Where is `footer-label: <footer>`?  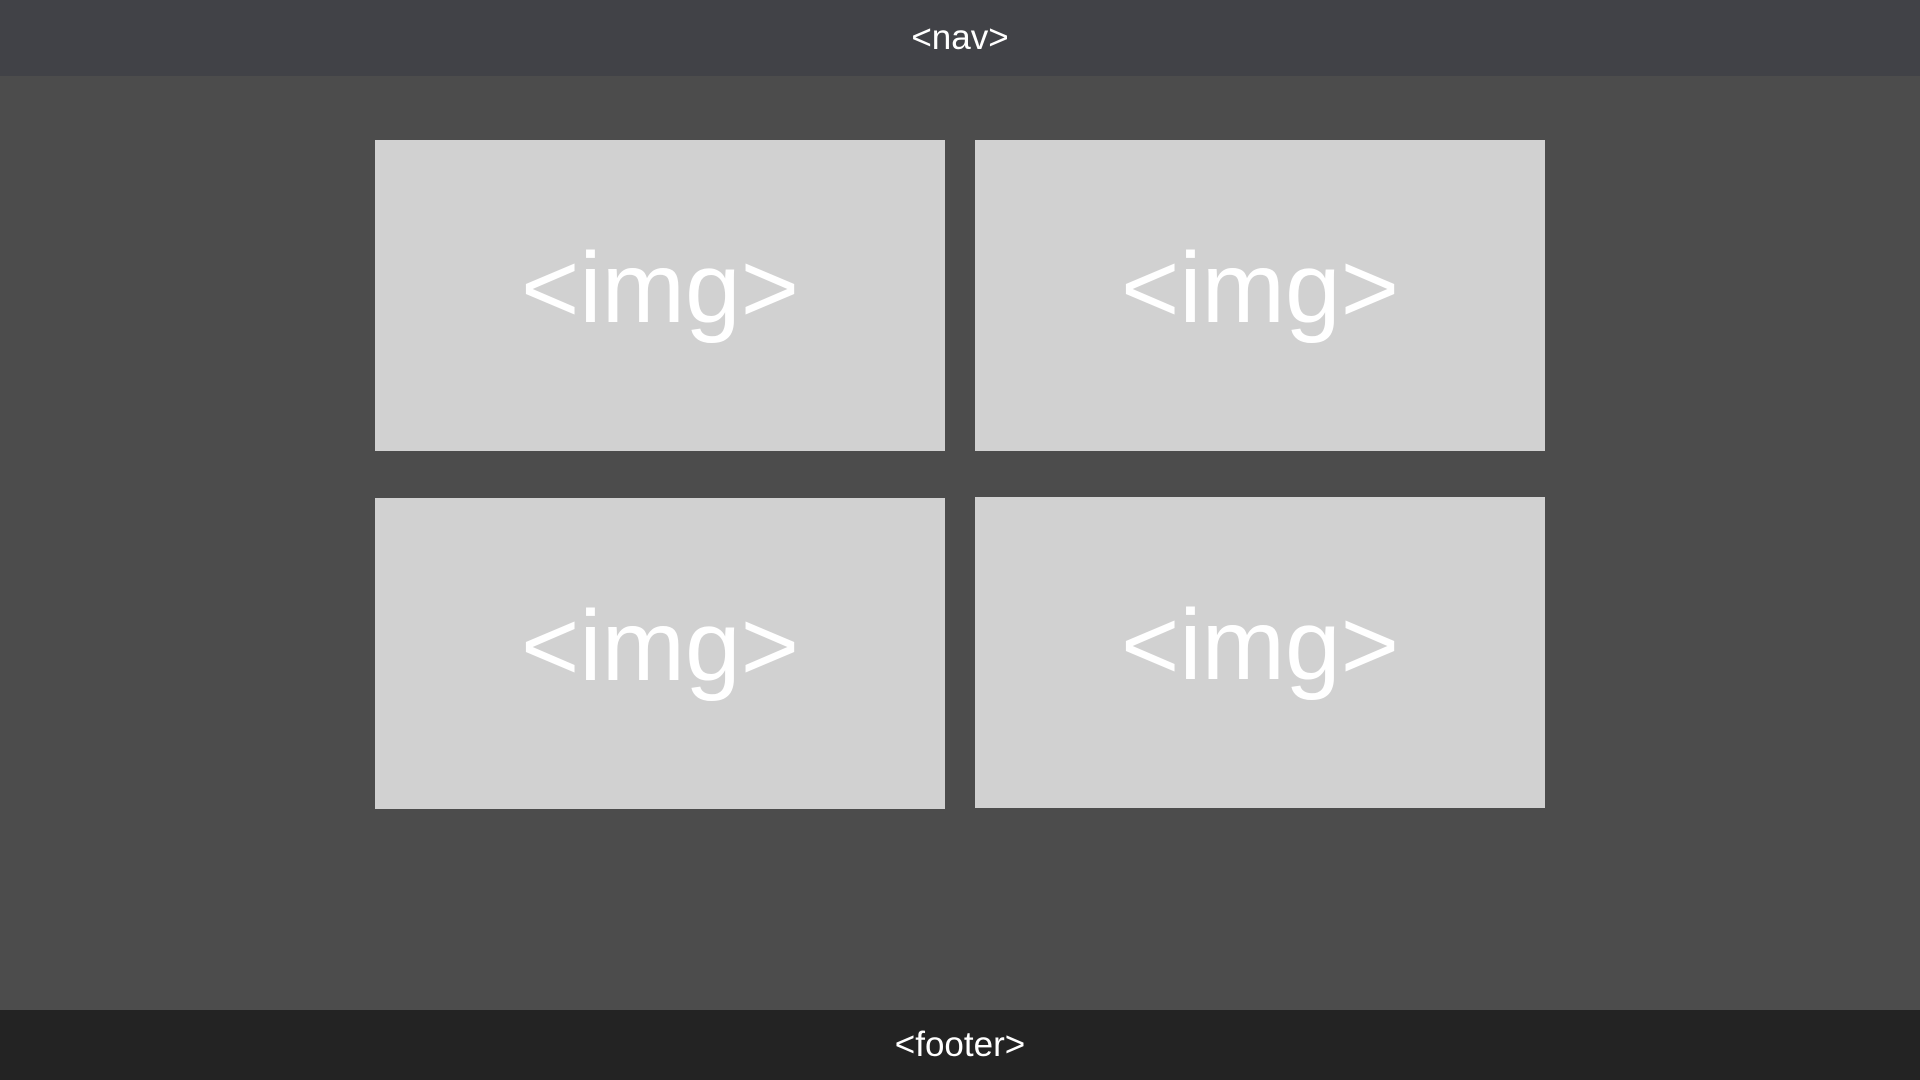 footer-label: <footer> is located at coordinates (960, 1044).